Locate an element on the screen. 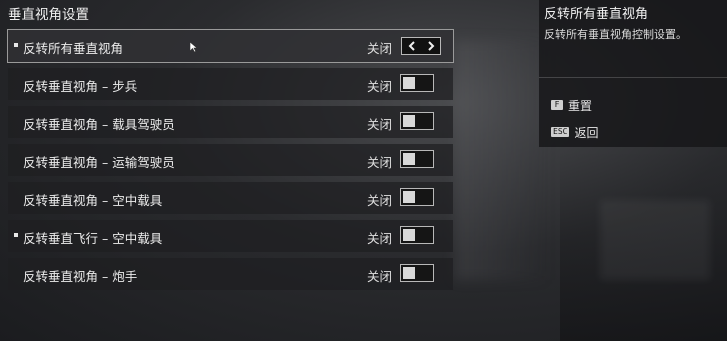  setting-row-vehicle-driver: 反转垂直视角 – 载具驾驶员 关闭 is located at coordinates (230, 122).